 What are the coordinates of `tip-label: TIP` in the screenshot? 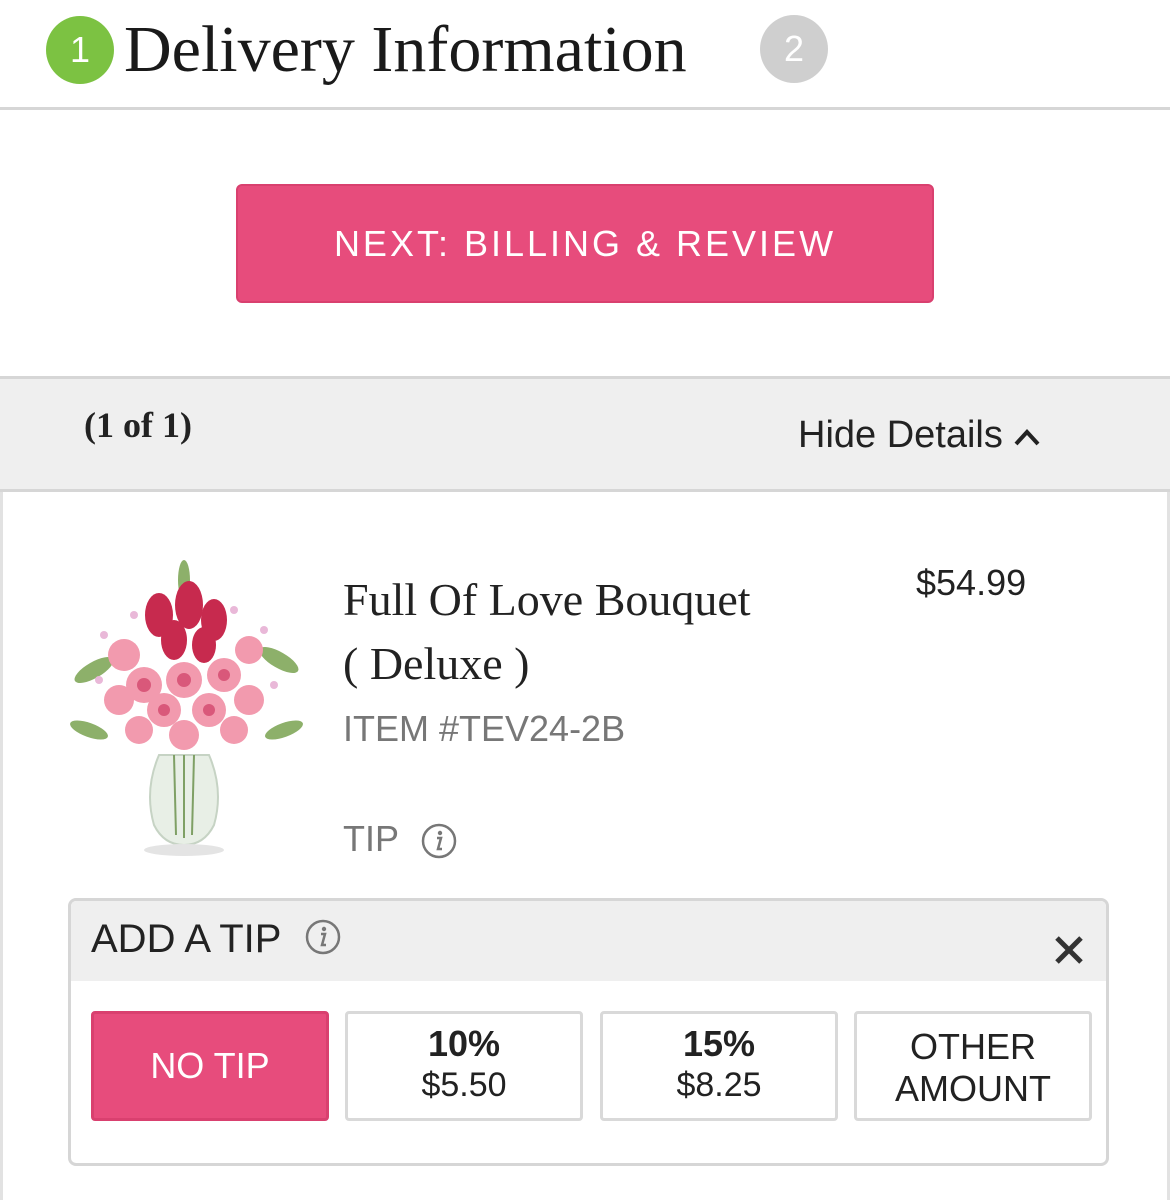 It's located at (371, 838).